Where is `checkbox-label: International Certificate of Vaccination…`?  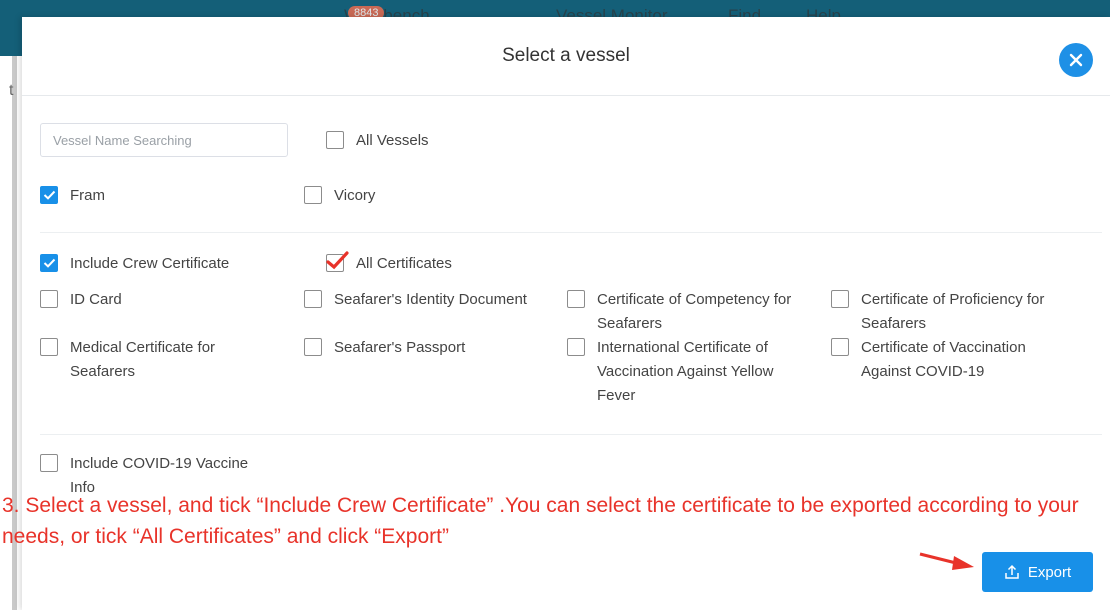
checkbox-label: International Certificate of Vaccination… is located at coordinates (685, 371).